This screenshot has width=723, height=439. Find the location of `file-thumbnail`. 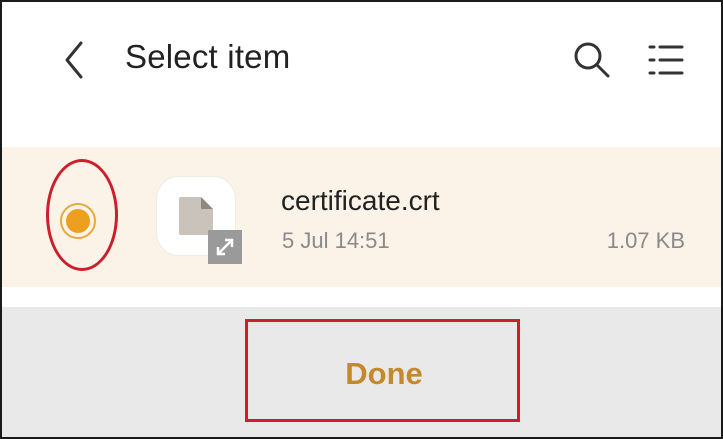

file-thumbnail is located at coordinates (199, 220).